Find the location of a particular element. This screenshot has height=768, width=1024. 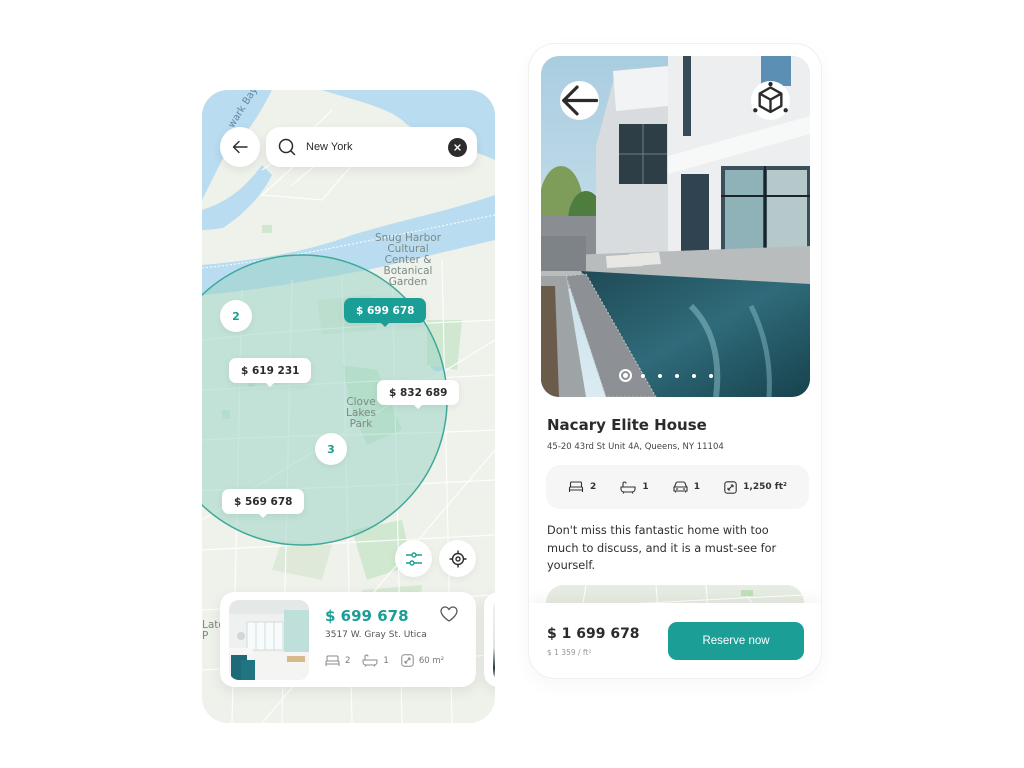

booking-bar: $ 1 699 678 $ 1 359 / ft² Reserve now is located at coordinates (675, 640).